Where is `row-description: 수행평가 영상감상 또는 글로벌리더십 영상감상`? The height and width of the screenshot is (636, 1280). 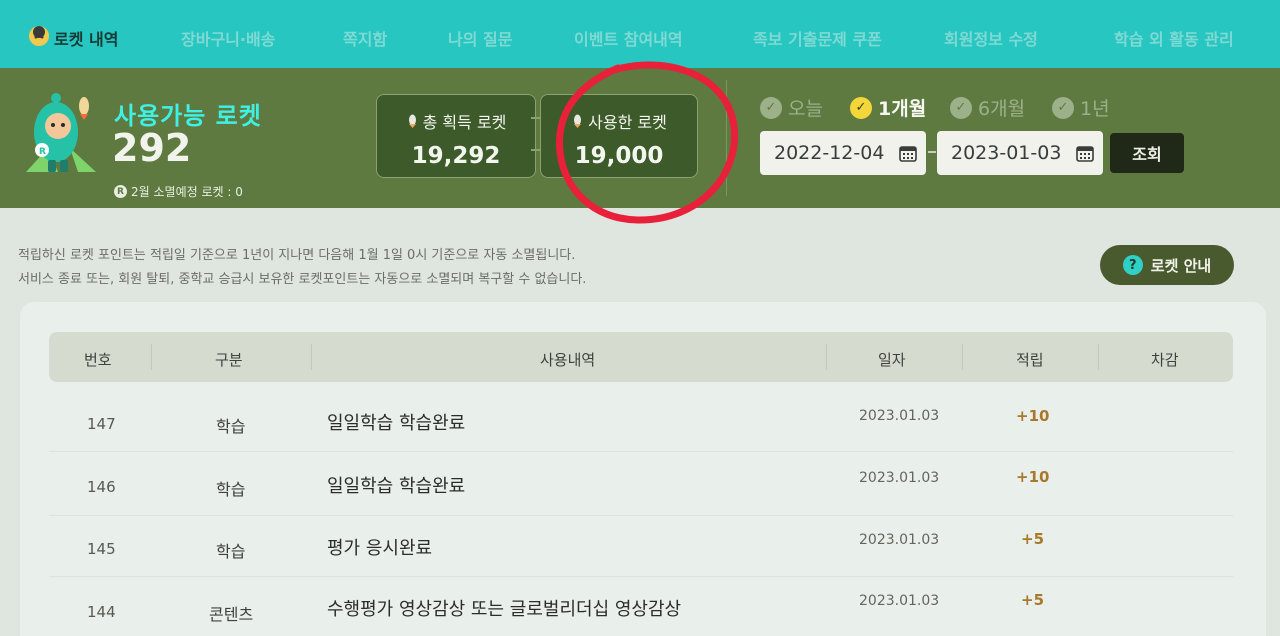
row-description: 수행평가 영상감상 또는 글로벌리더십 영상감상 is located at coordinates (504, 609).